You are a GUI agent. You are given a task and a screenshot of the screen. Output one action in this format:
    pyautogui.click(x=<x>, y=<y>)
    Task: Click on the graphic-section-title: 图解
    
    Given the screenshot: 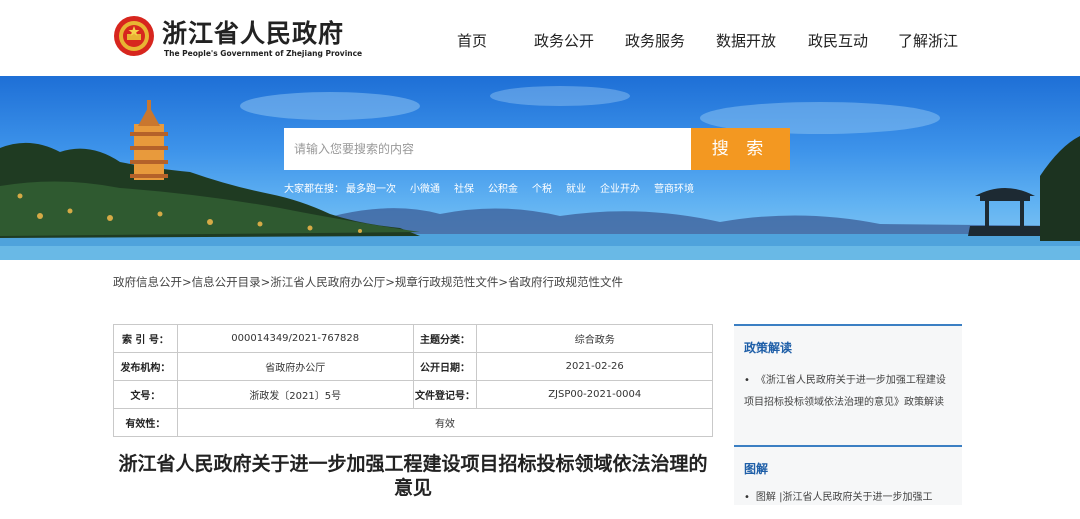 What is the action you would take?
    pyautogui.click(x=848, y=462)
    